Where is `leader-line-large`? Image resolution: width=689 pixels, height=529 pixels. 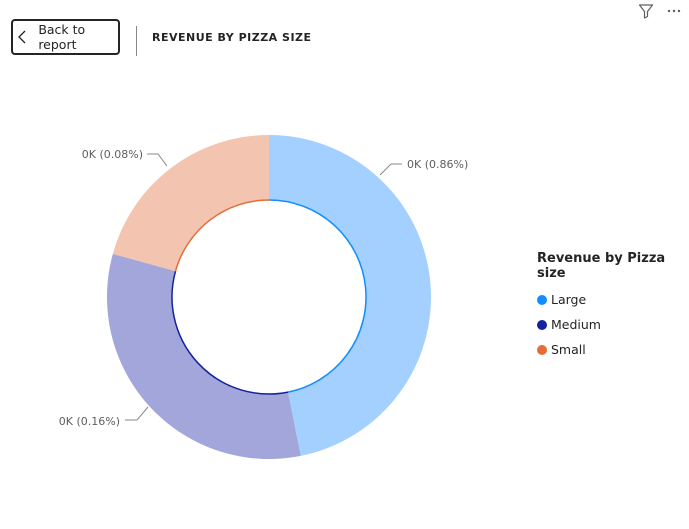
leader-line-large is located at coordinates (390, 169).